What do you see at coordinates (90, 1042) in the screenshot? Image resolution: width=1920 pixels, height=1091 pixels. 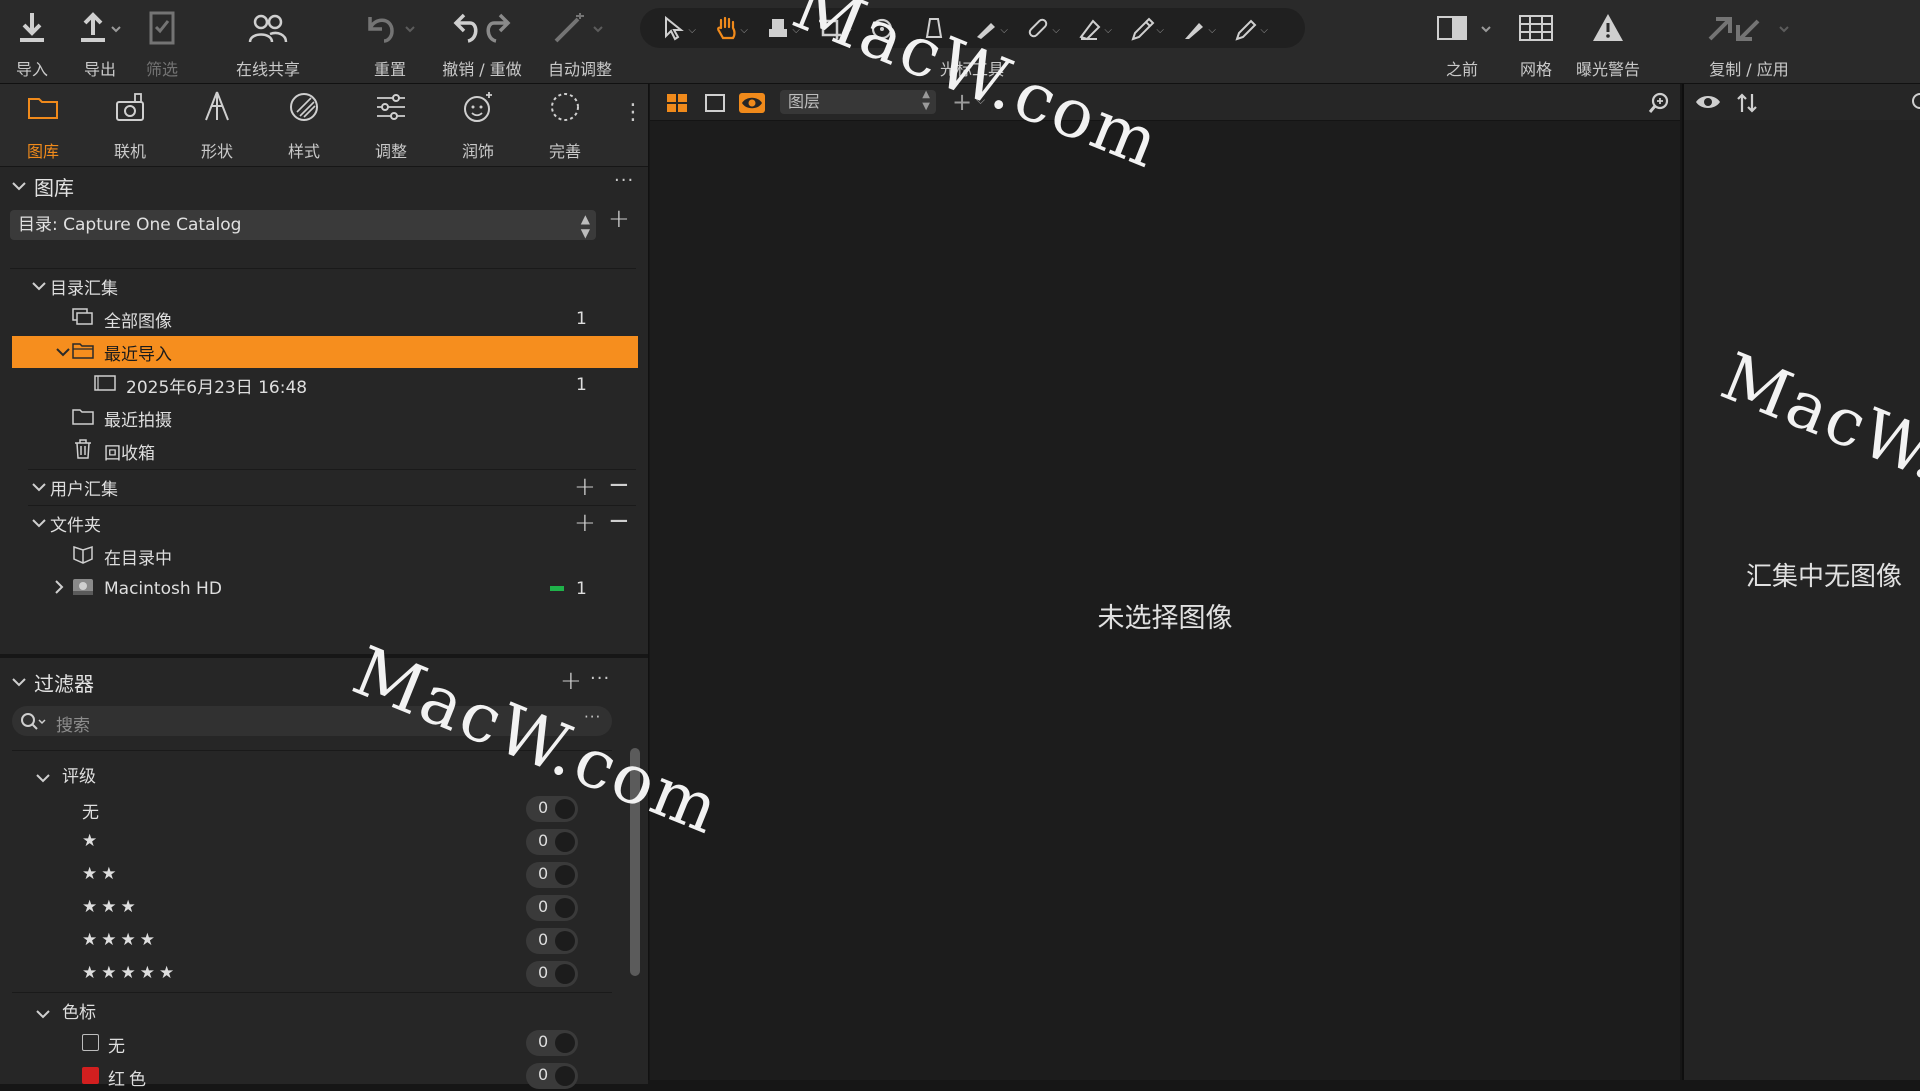 I see `checkbox` at bounding box center [90, 1042].